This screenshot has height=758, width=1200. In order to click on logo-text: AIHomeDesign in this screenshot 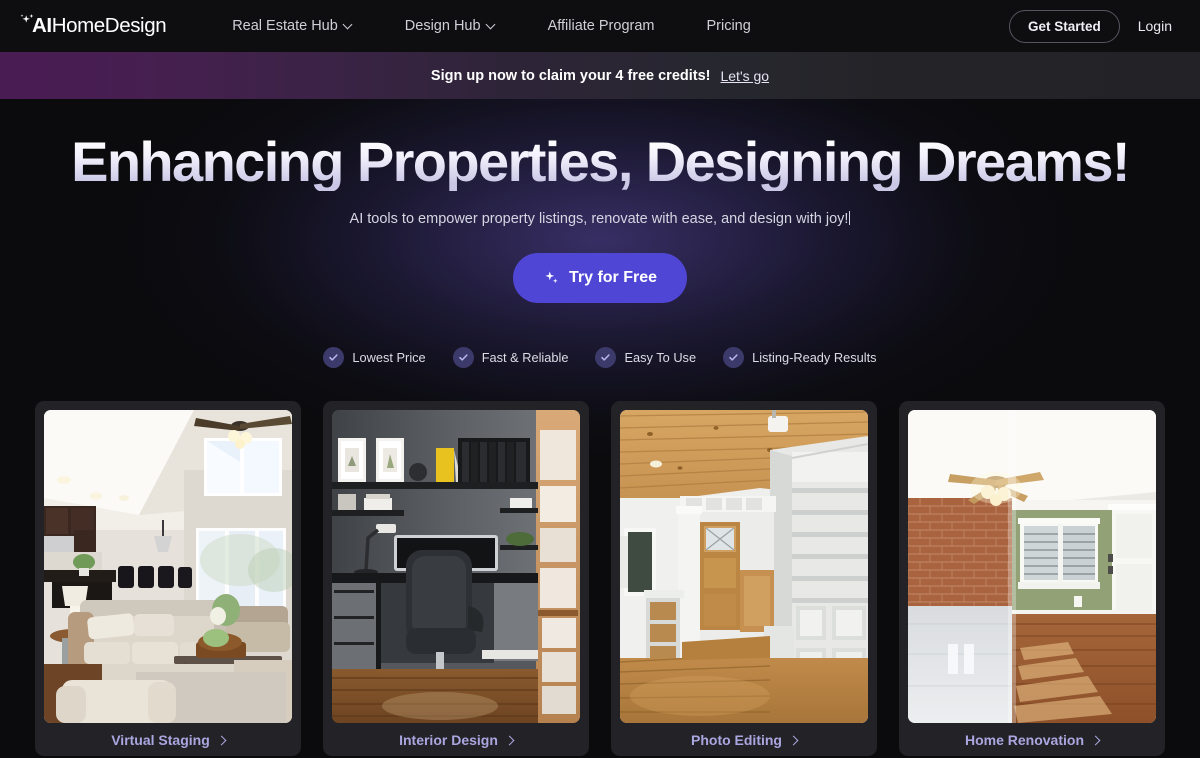, I will do `click(94, 25)`.